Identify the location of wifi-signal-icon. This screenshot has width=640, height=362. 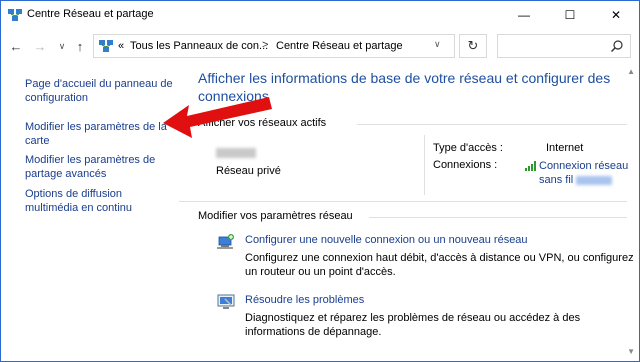
(530, 166).